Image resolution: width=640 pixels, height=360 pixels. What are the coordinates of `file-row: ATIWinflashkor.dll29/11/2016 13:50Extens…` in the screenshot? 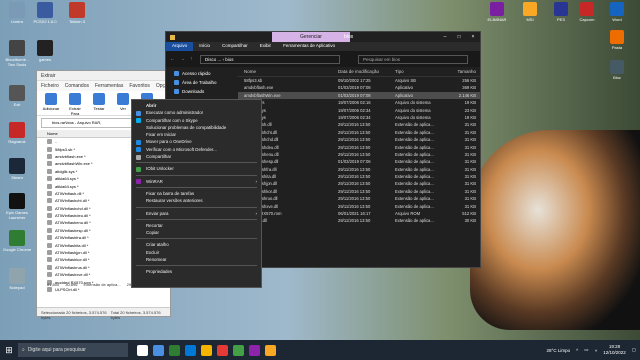 It's located at (359, 191).